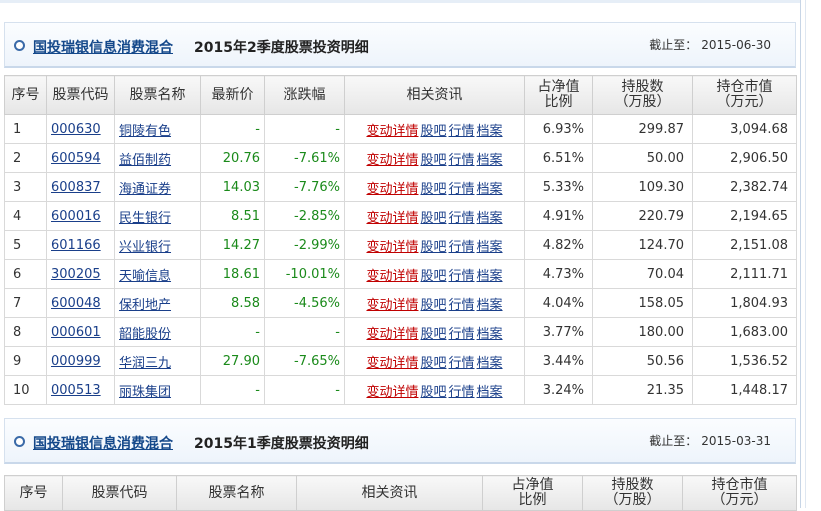 The image size is (821, 511). I want to click on price-change: -7.61%, so click(304, 158).